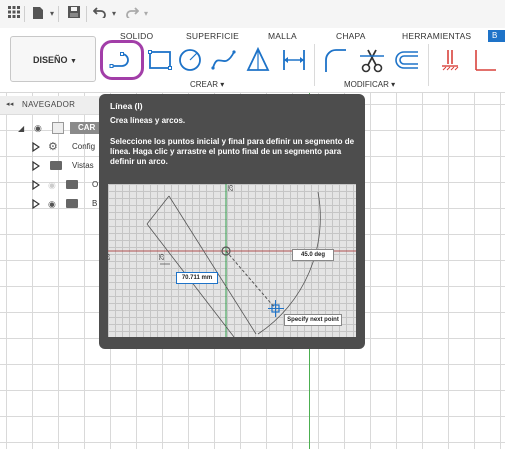 The width and height of the screenshot is (505, 449). Describe the element at coordinates (74, 14) in the screenshot. I see `save-icon` at that location.